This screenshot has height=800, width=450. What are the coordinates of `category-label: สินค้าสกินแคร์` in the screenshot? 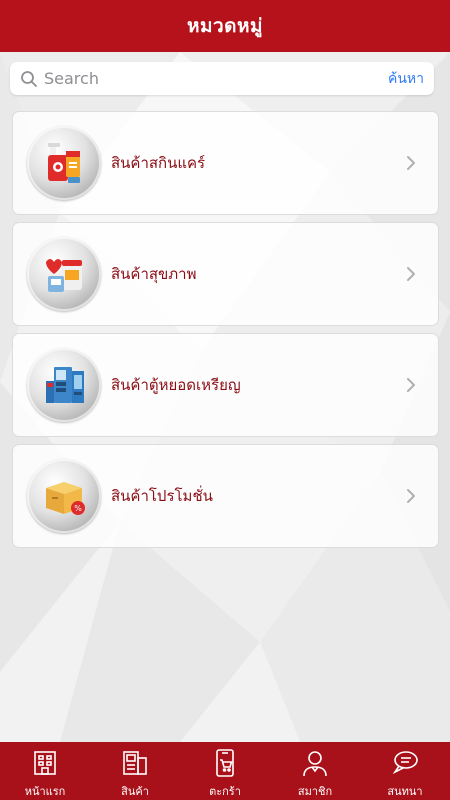 It's located at (158, 163).